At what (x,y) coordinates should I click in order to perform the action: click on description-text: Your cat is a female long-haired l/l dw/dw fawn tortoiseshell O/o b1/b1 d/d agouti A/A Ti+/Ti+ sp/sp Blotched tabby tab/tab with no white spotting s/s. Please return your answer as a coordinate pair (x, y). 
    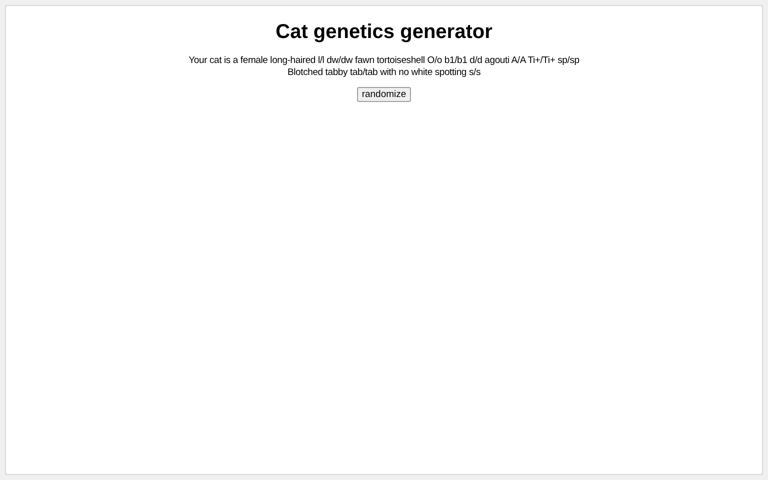
    Looking at the image, I should click on (384, 67).